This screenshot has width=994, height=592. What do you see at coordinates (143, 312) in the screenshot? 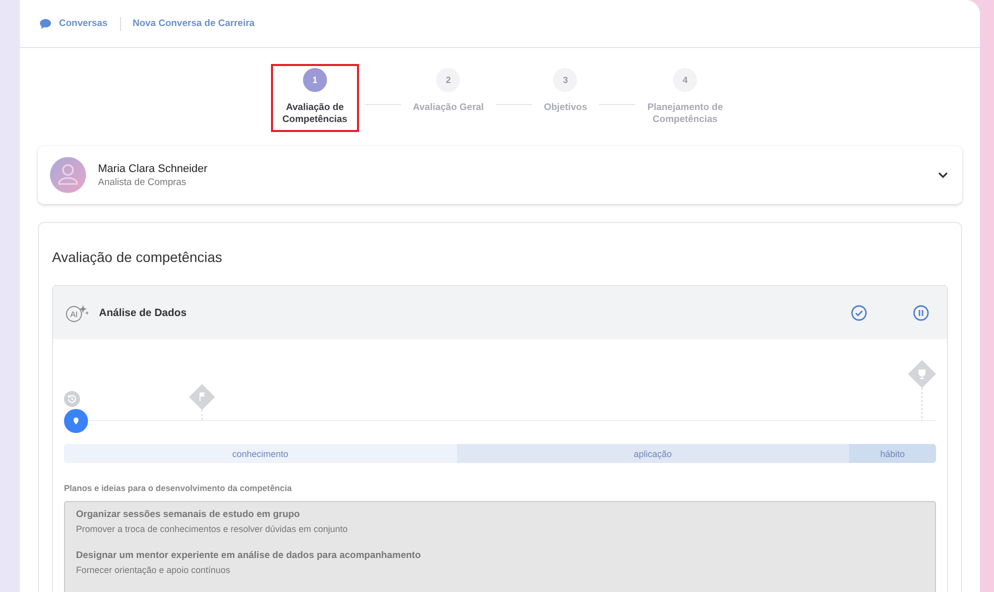
I see `competency-name: Análise de Dados` at bounding box center [143, 312].